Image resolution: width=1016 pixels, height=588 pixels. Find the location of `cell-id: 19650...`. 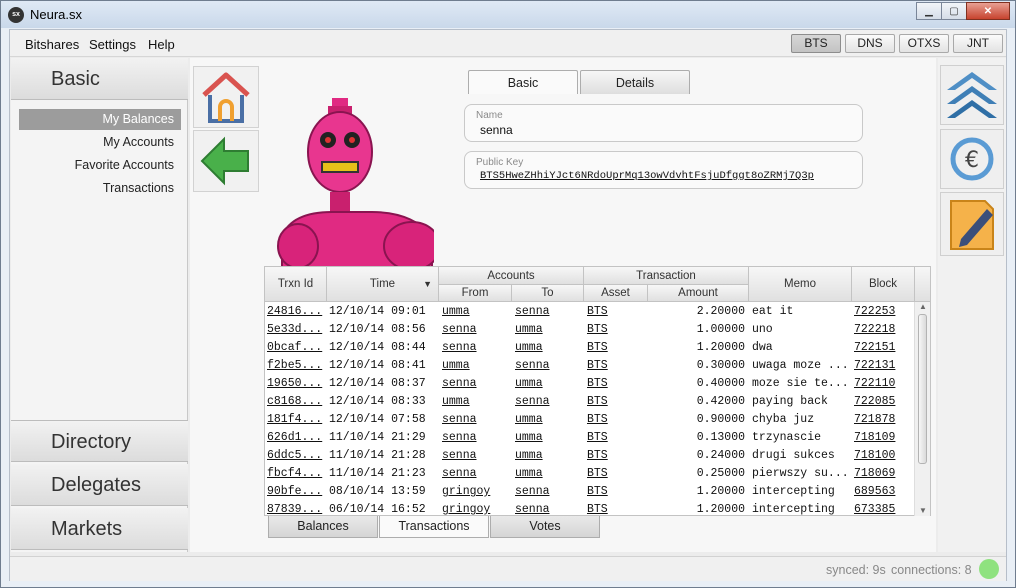

cell-id: 19650... is located at coordinates (295, 383).